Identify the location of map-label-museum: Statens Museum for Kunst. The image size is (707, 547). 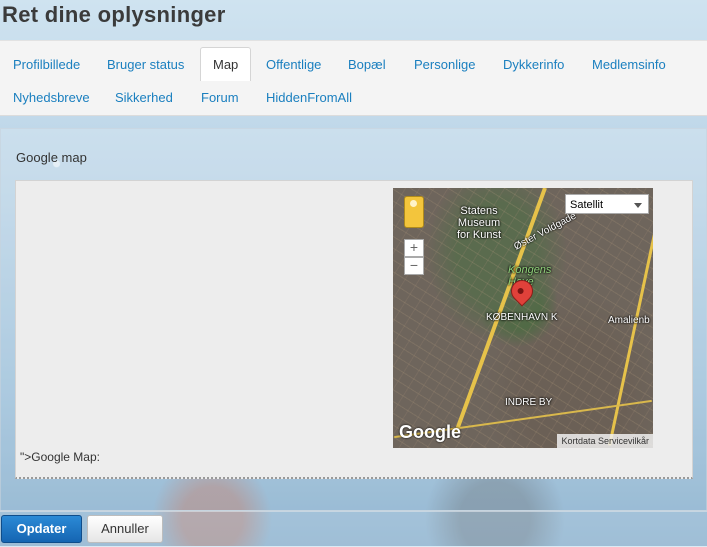
(479, 223).